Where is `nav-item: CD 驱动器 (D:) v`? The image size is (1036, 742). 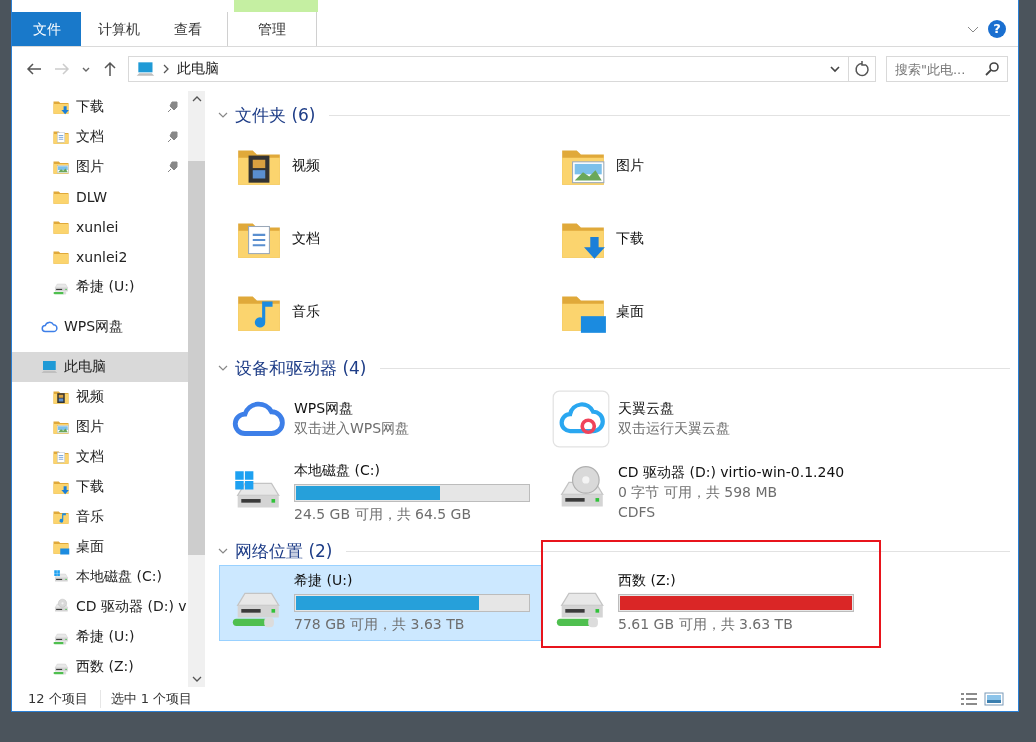 nav-item: CD 驱动器 (D:) v is located at coordinates (100, 607).